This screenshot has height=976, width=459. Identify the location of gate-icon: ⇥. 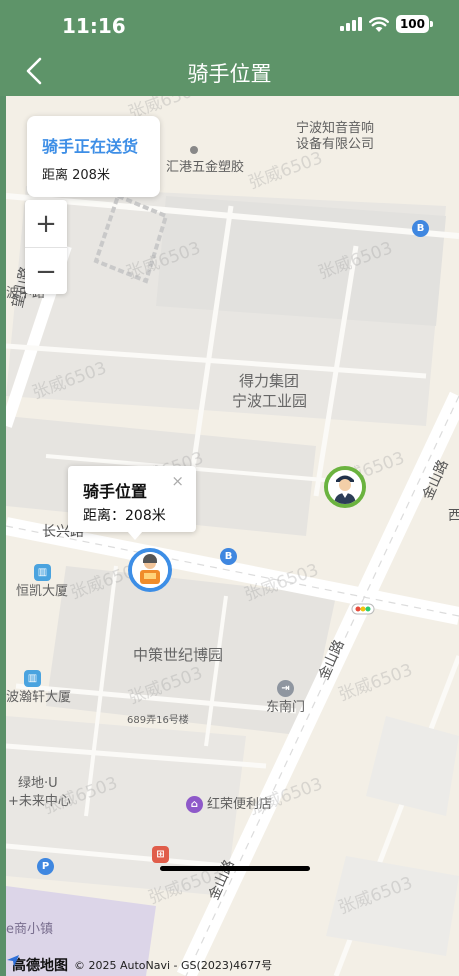
(285, 688).